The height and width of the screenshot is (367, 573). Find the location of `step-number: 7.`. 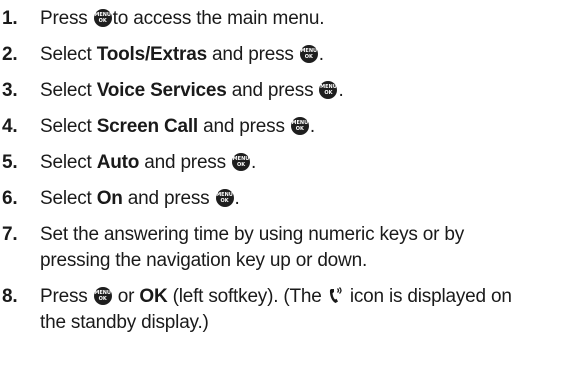

step-number: 7. is located at coordinates (10, 234).